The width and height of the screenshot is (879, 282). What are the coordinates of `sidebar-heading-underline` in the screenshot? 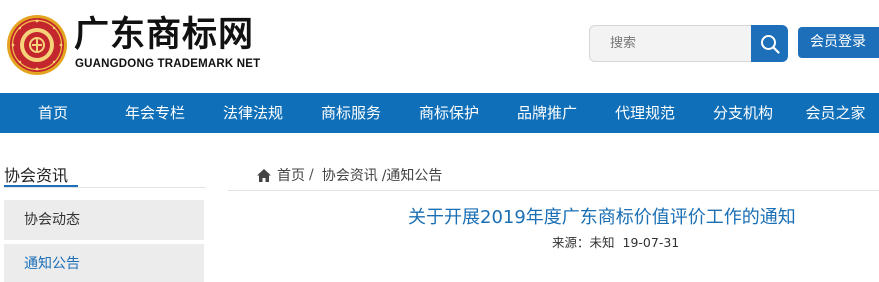 It's located at (41, 186).